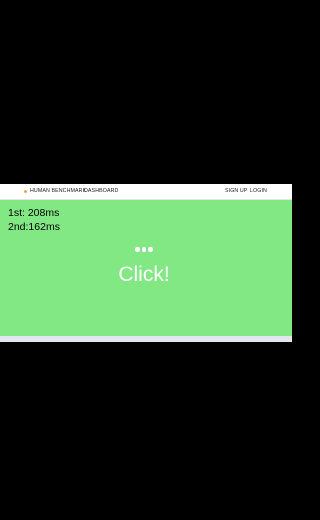  I want to click on ellipsis-icon, so click(145, 249).